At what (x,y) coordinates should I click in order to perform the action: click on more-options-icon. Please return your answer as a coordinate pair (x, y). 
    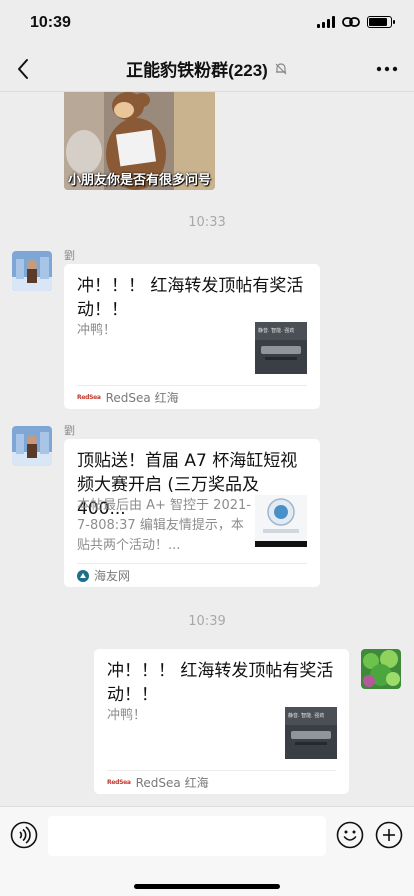
    Looking at the image, I should click on (387, 69).